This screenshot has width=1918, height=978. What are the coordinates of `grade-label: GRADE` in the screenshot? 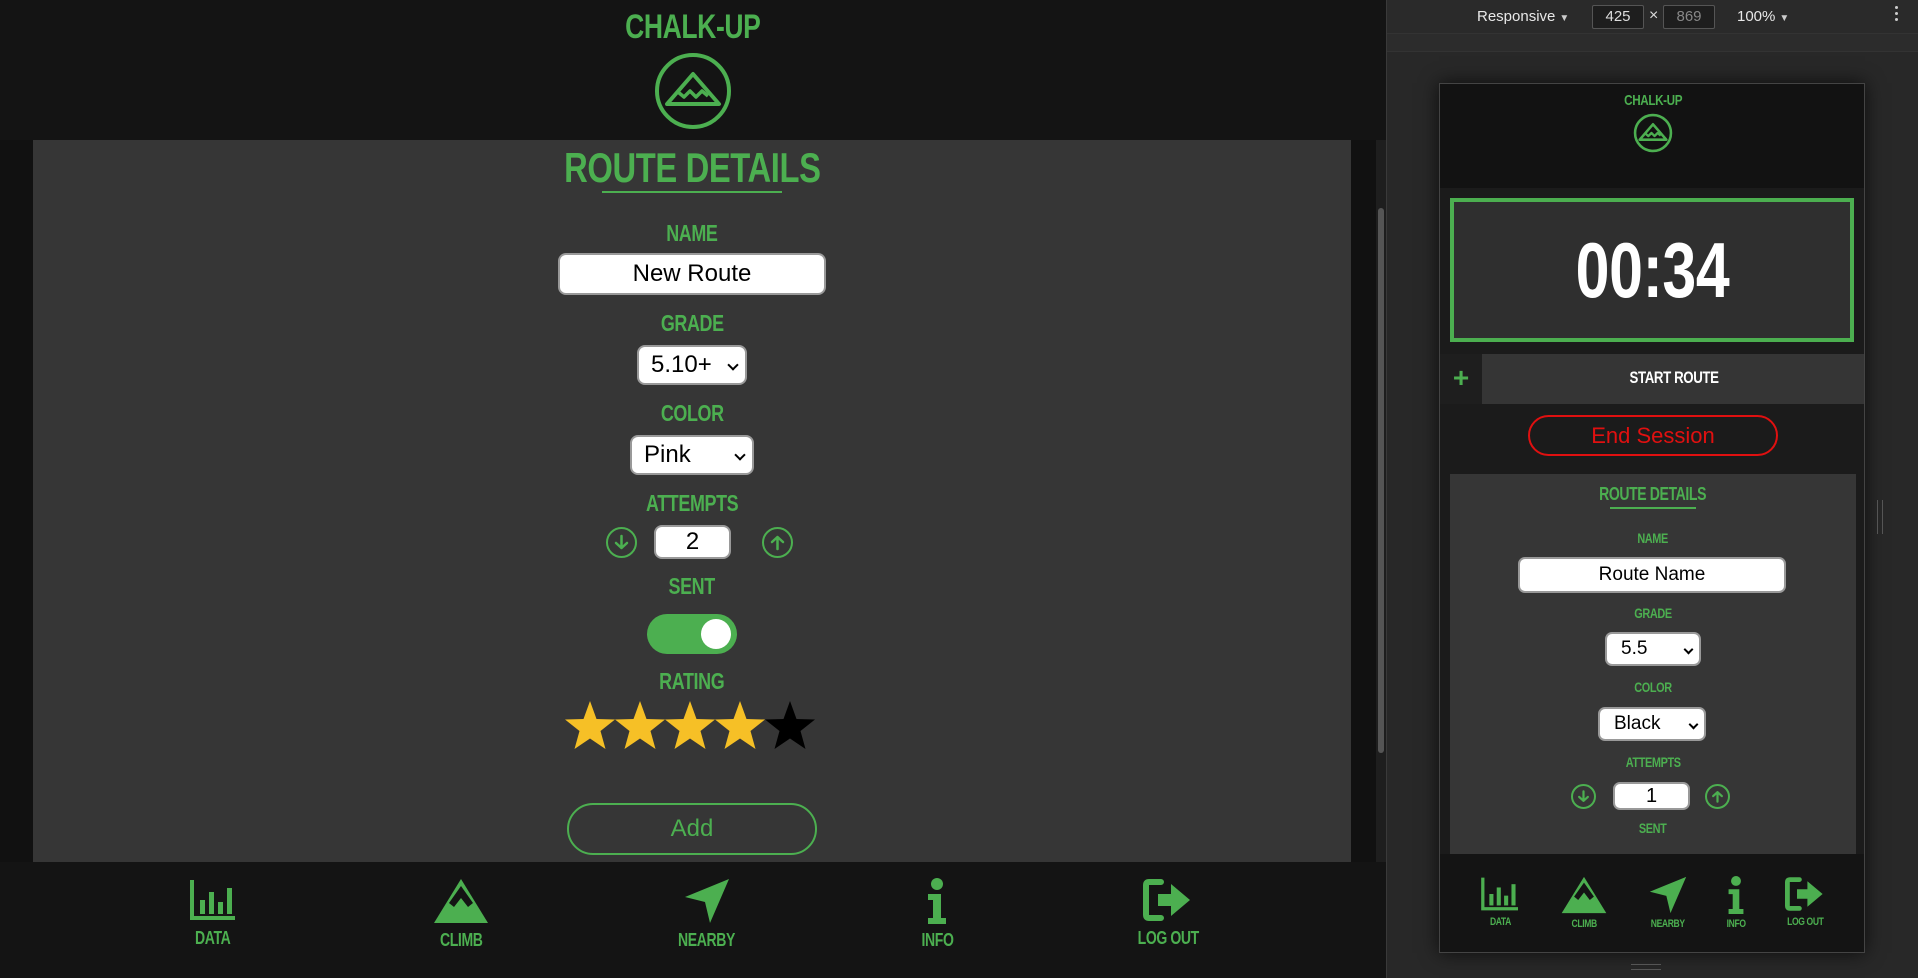 It's located at (692, 323).